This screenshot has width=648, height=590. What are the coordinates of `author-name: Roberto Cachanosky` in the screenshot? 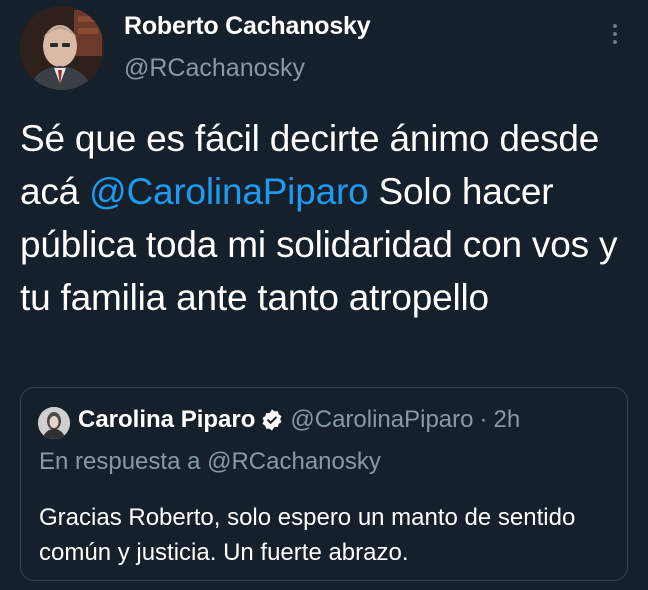 It's located at (247, 26).